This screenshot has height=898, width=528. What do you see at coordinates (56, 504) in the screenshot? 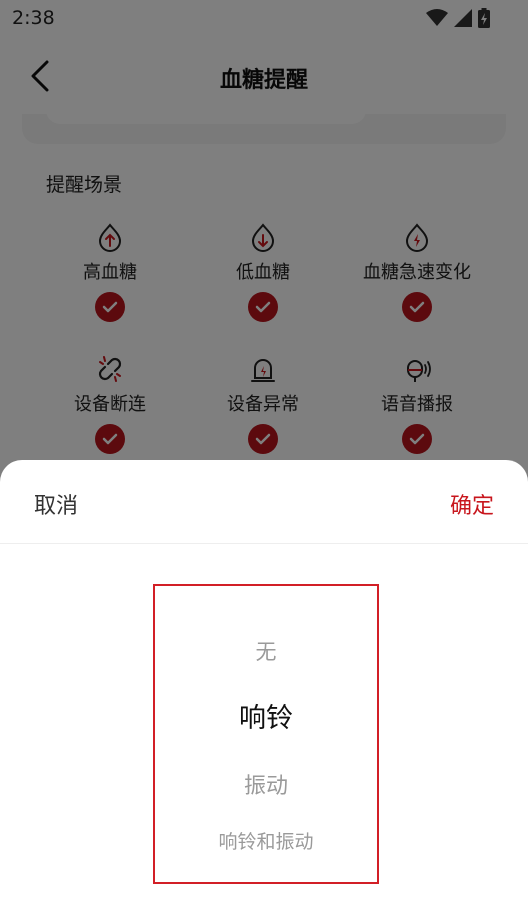
I see `cancel-button: 取消` at bounding box center [56, 504].